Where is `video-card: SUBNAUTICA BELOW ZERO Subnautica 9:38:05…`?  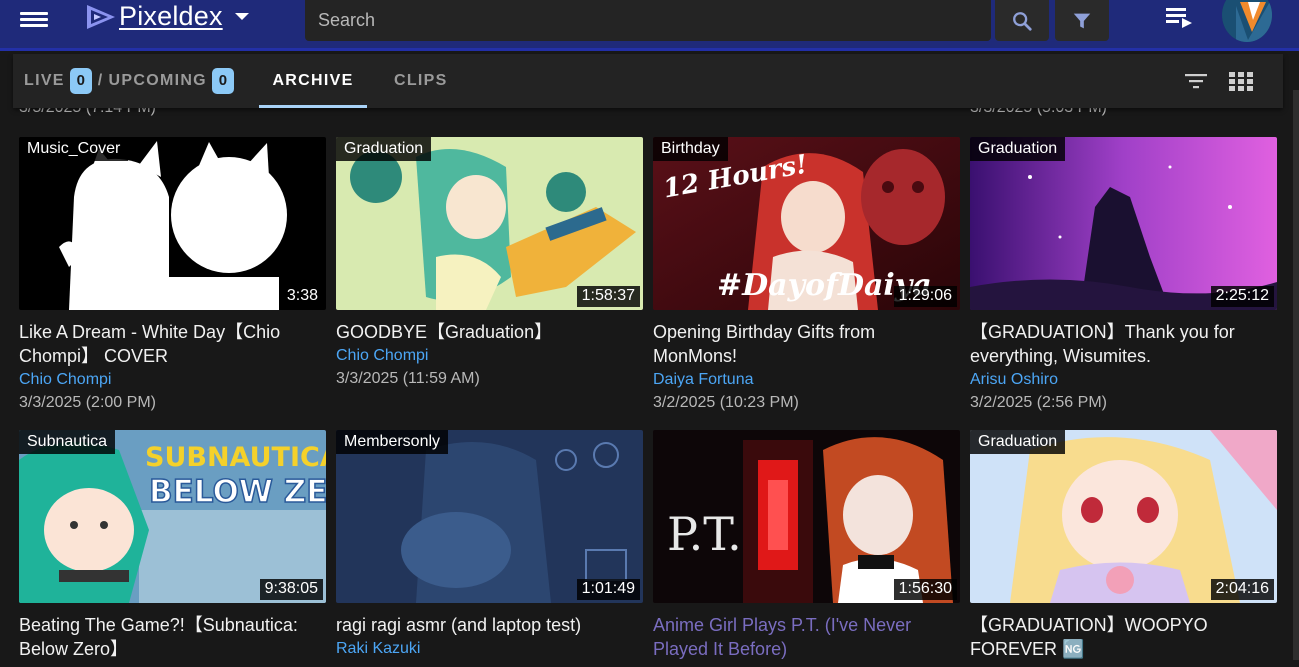
video-card: SUBNAUTICA BELOW ZERO Subnautica 9:38:05… is located at coordinates (172, 545).